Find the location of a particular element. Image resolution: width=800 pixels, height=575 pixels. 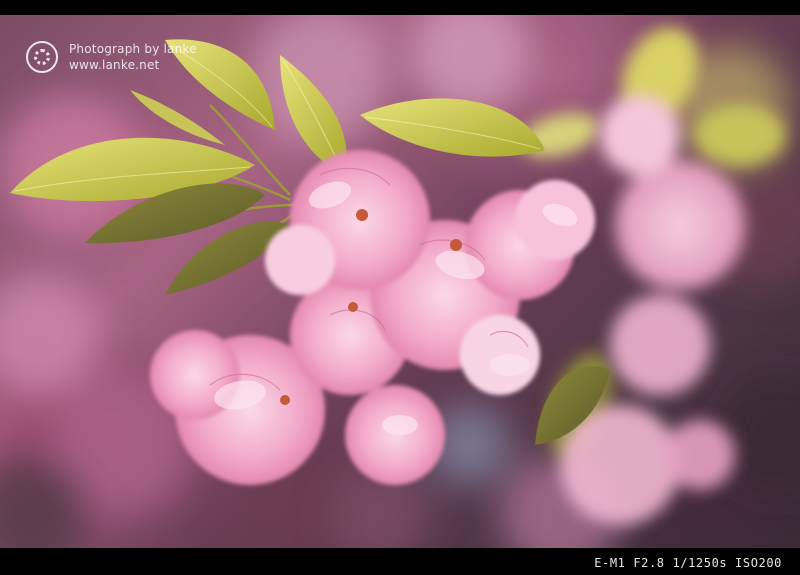

watermark: Photograph by lanke www.lanke.net is located at coordinates (111, 57).